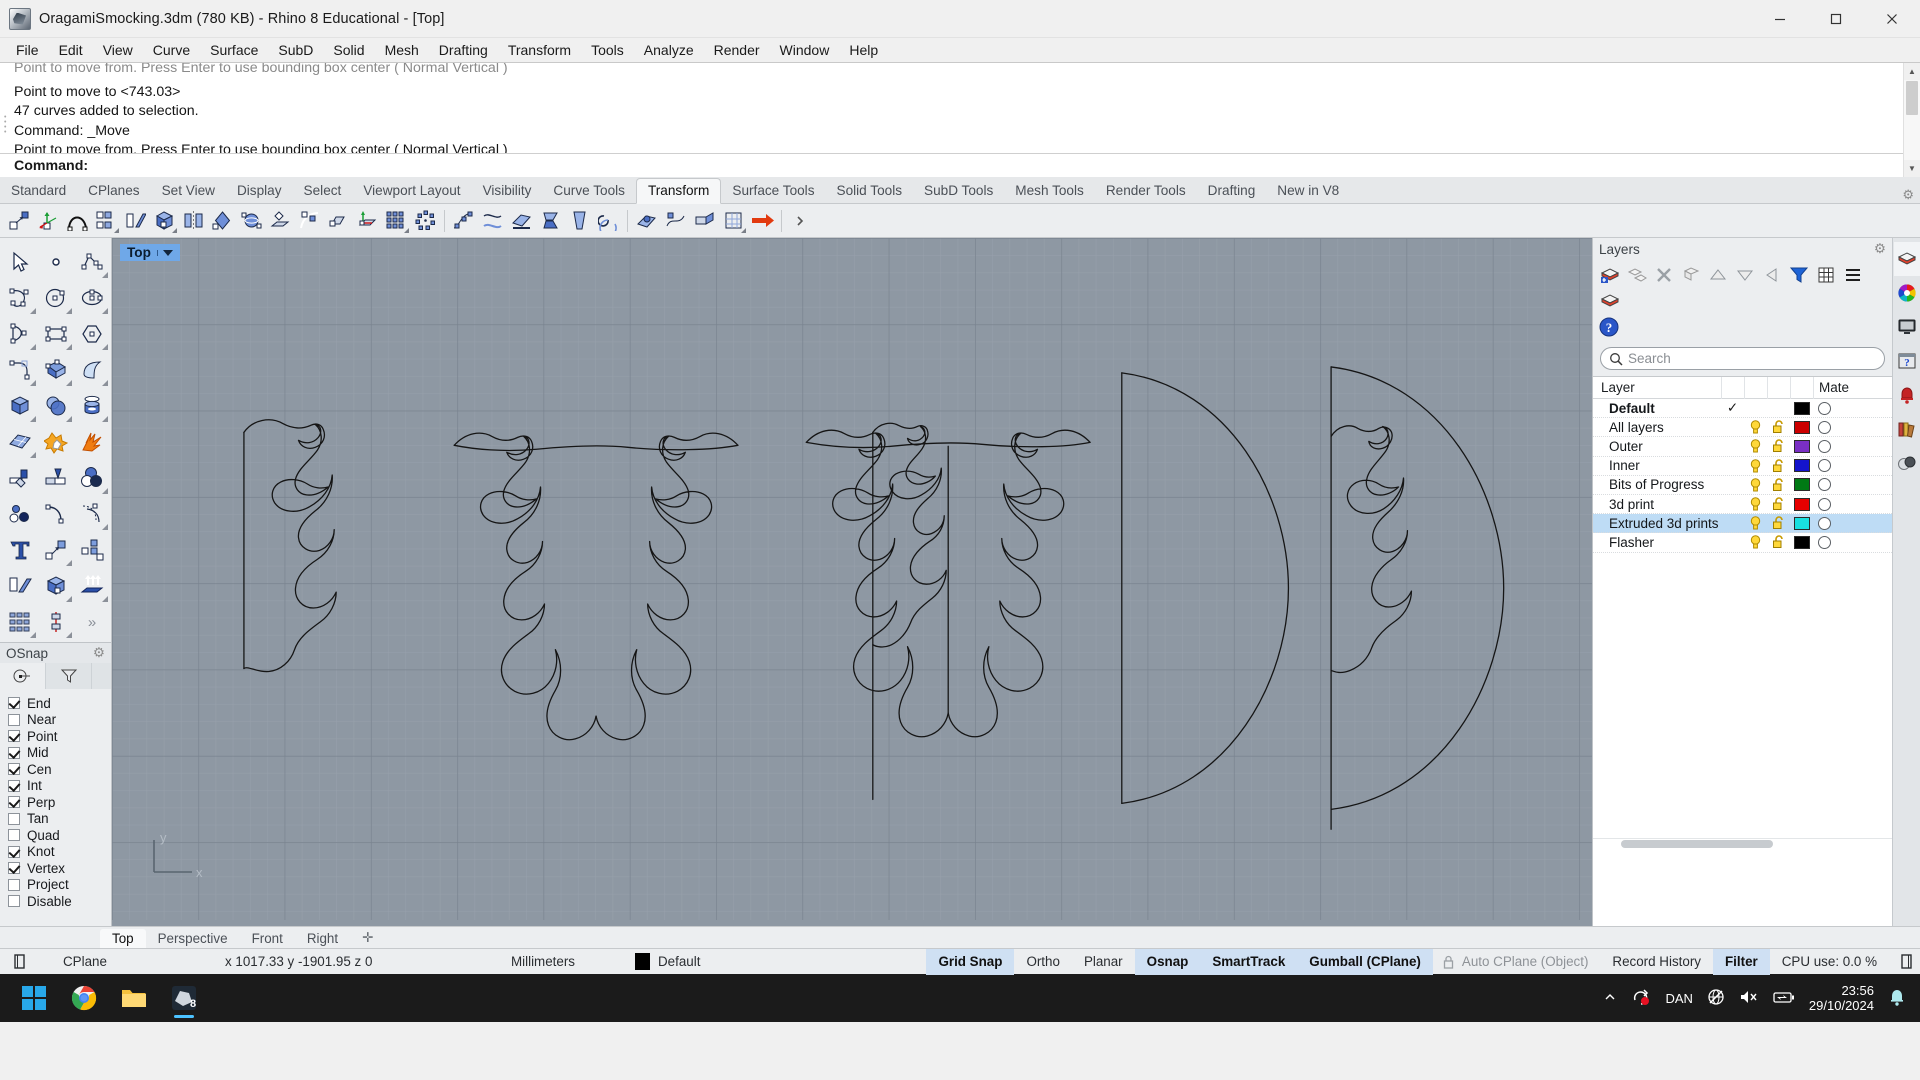 The height and width of the screenshot is (1080, 1920). I want to click on cplane-arrow-icon, so click(762, 220).